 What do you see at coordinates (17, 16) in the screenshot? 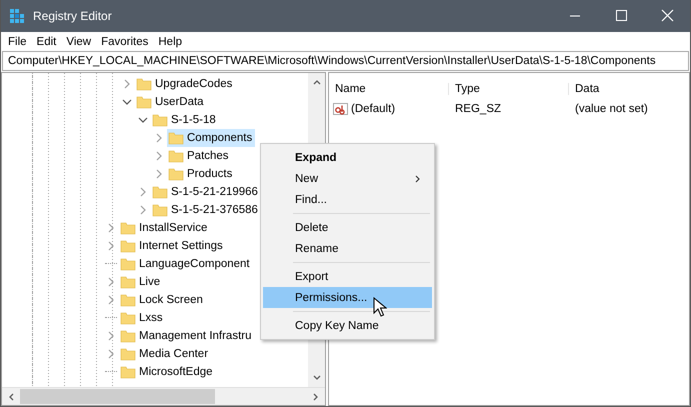
I see `registry-app-icon` at bounding box center [17, 16].